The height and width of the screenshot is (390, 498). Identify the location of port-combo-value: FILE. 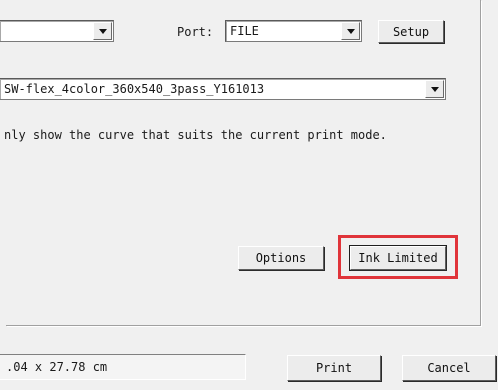
(244, 31).